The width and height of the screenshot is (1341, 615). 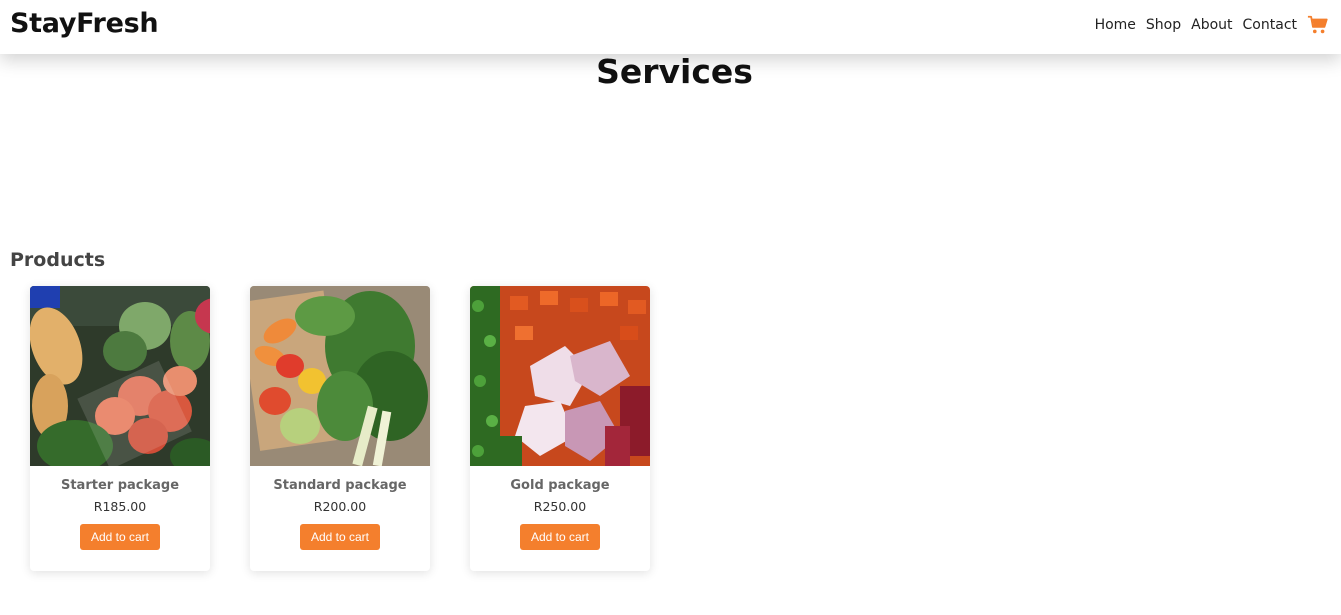 I want to click on nav-links: Home Shop About Contact, so click(x=1212, y=25).